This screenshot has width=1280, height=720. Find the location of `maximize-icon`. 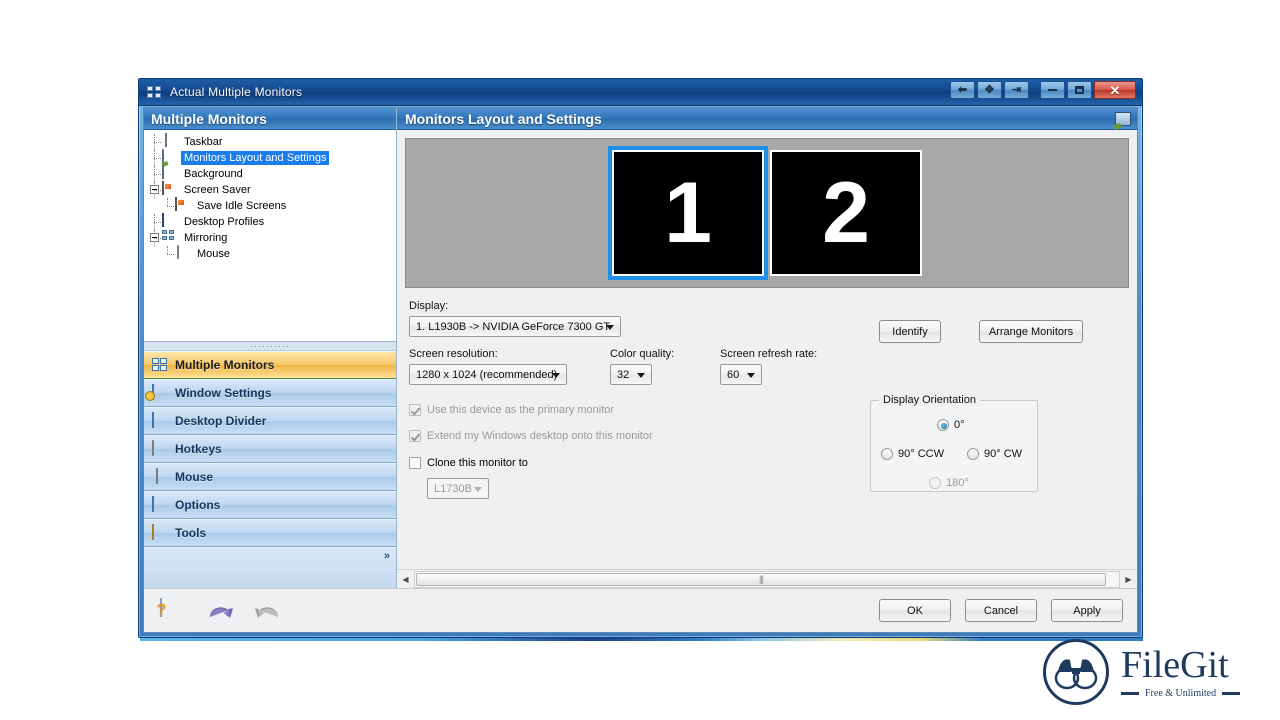

maximize-icon is located at coordinates (1079, 90).